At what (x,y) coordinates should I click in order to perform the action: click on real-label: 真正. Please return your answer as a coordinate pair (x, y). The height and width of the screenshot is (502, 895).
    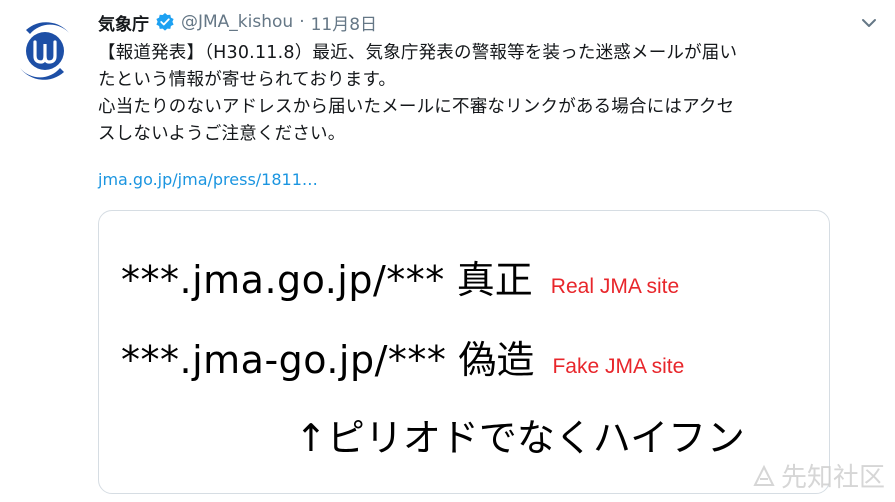
    Looking at the image, I should click on (494, 280).